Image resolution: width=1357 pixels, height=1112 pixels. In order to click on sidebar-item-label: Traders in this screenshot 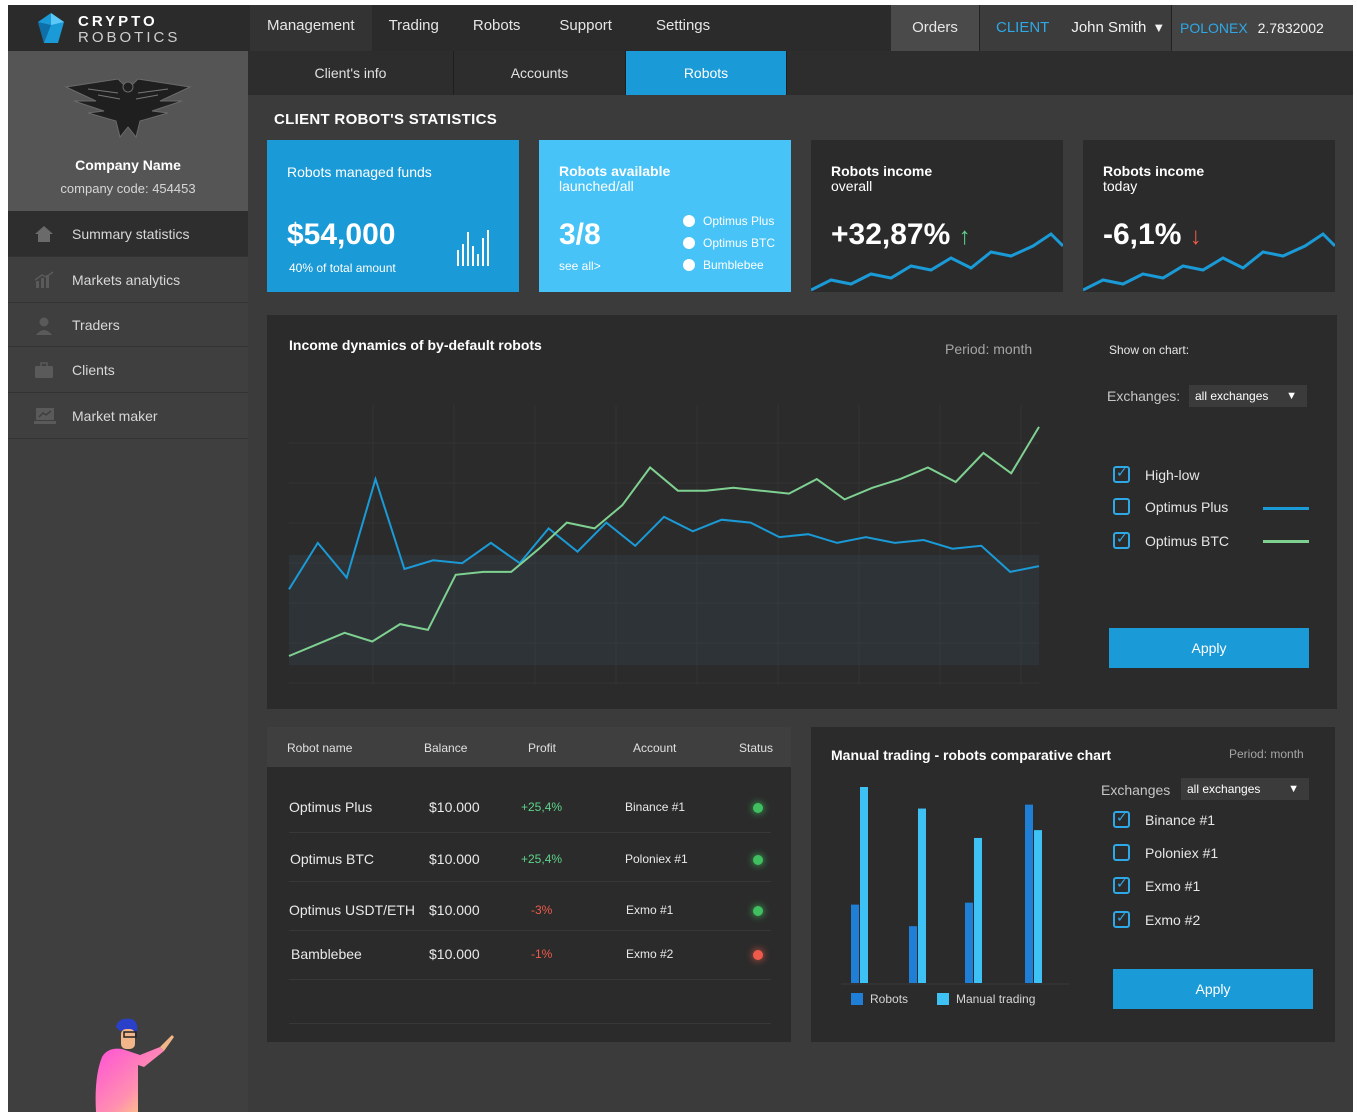, I will do `click(96, 325)`.